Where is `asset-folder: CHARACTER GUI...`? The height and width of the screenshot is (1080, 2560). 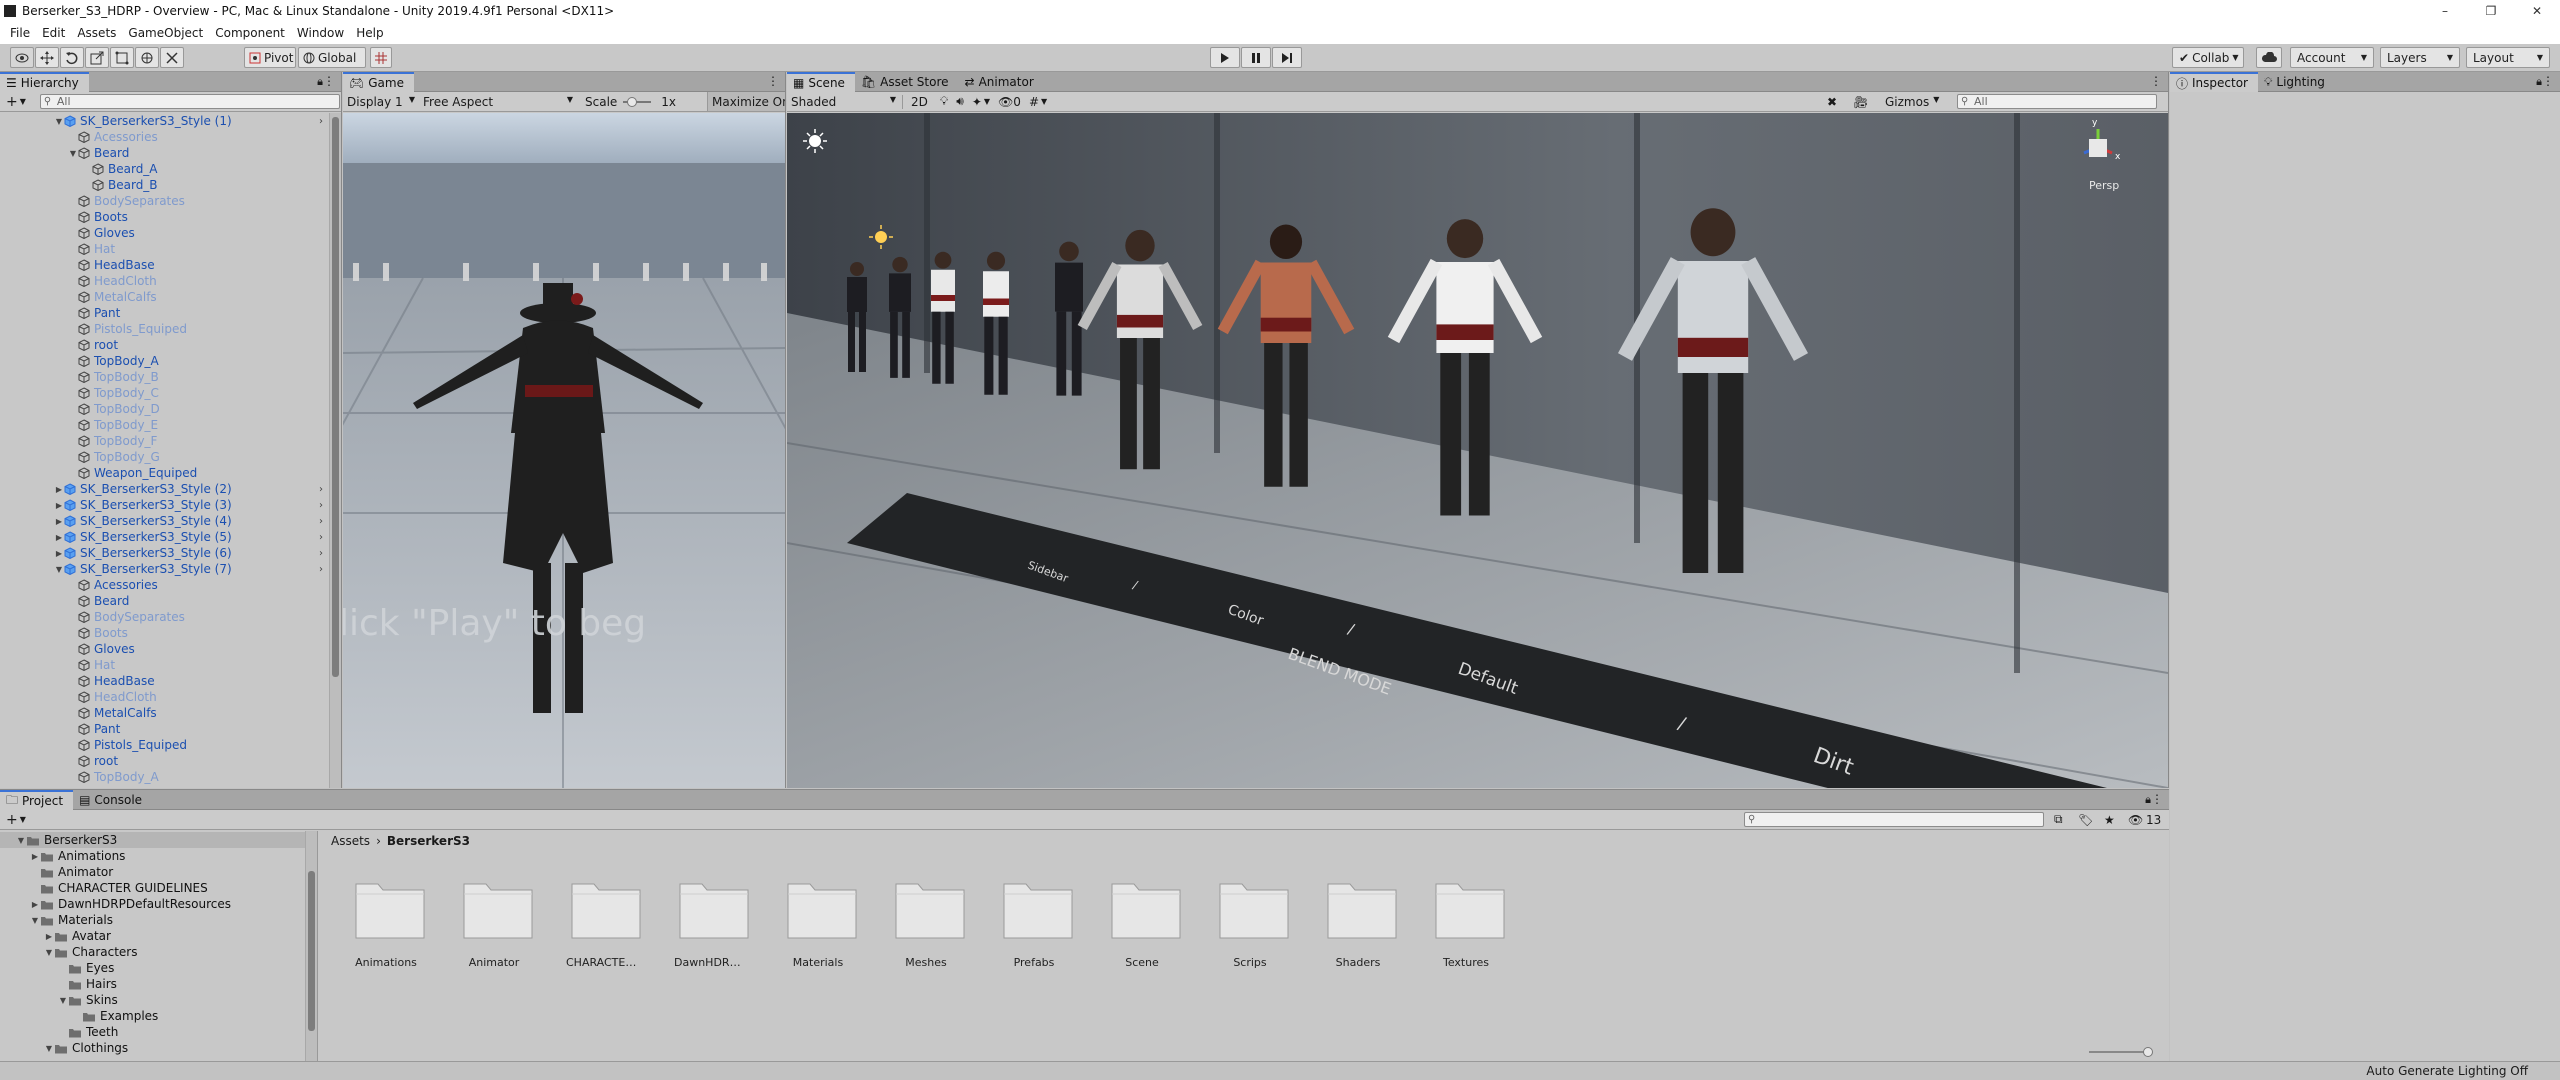 asset-folder: CHARACTER GUI... is located at coordinates (606, 923).